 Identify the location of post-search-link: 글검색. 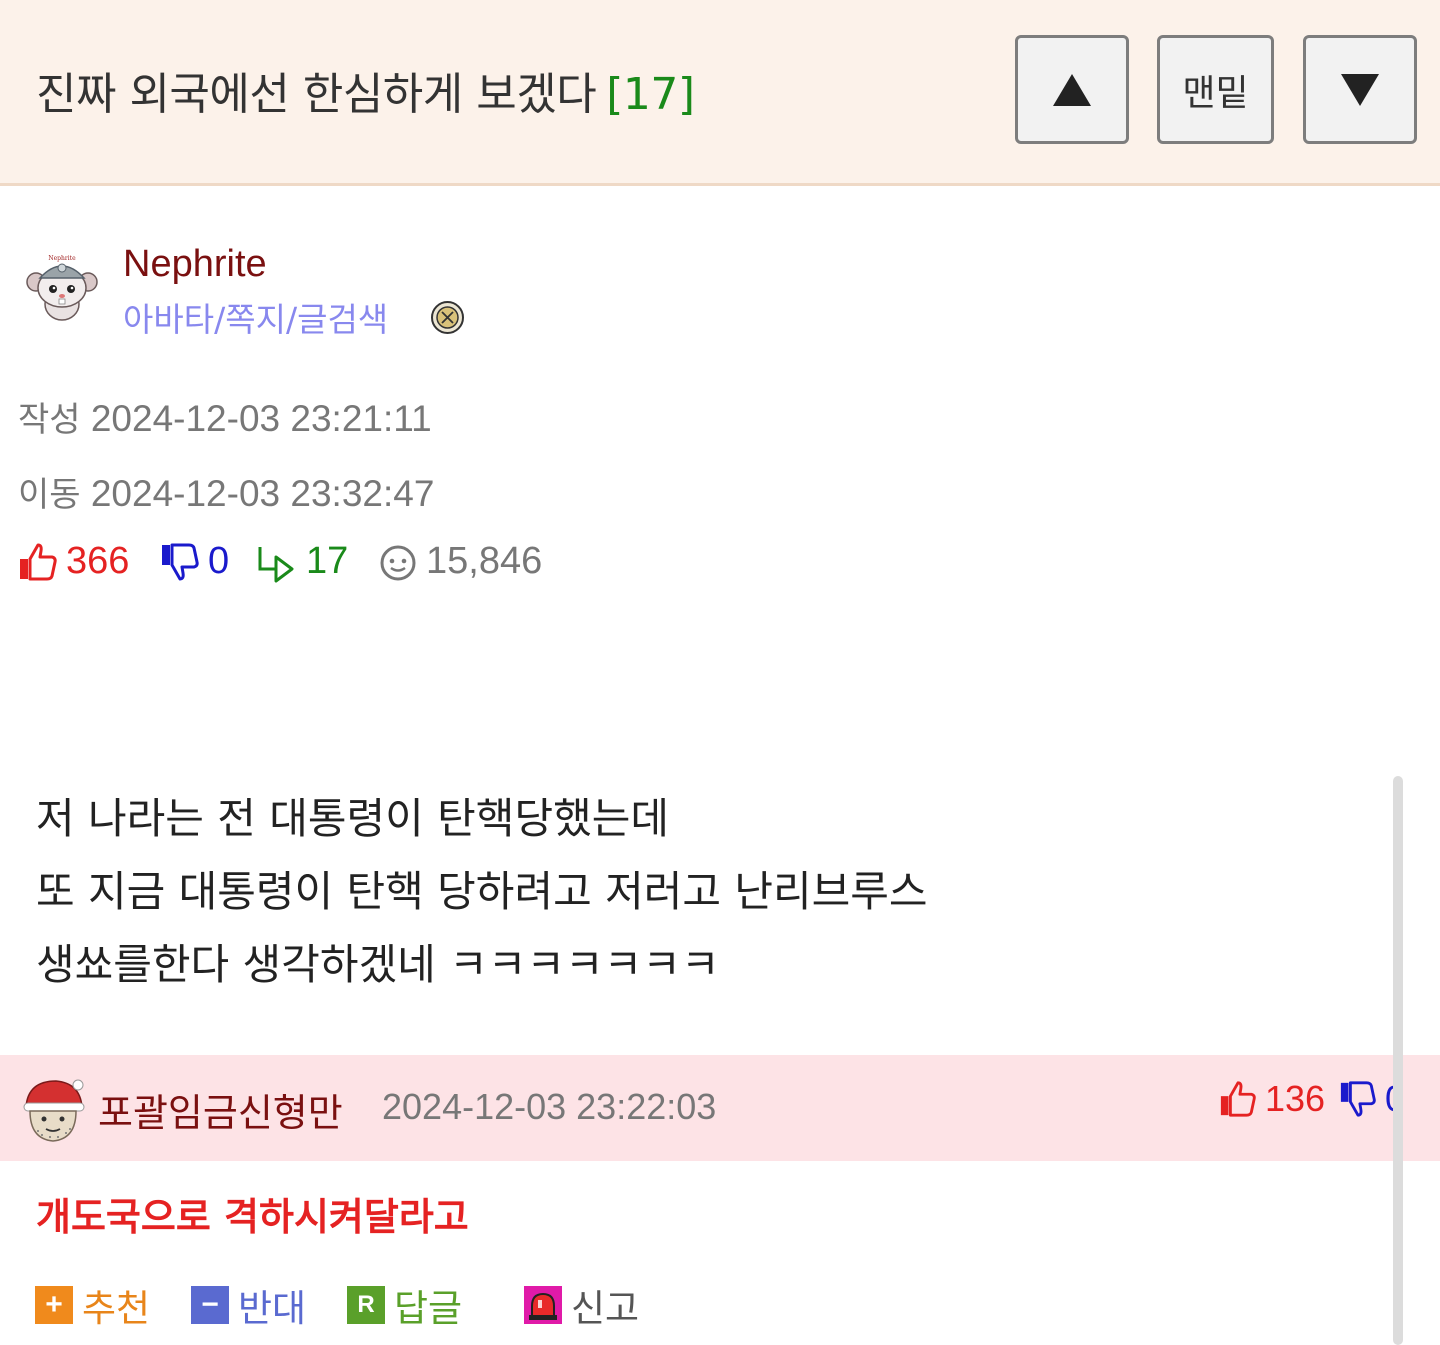
(342, 319).